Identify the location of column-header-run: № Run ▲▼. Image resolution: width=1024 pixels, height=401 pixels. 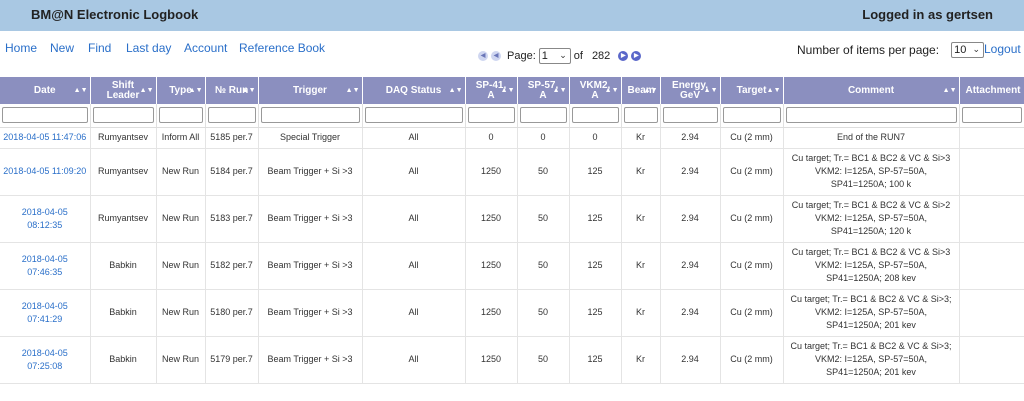
(232, 90).